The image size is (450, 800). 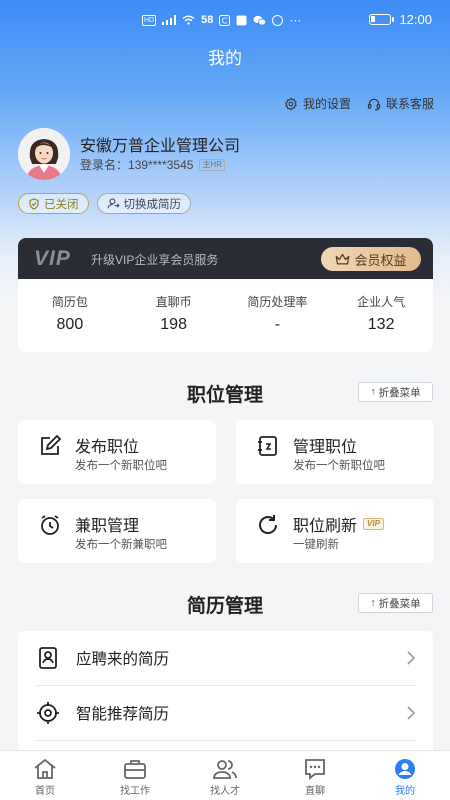 I want to click on tab-label: 首页, so click(x=45, y=791).